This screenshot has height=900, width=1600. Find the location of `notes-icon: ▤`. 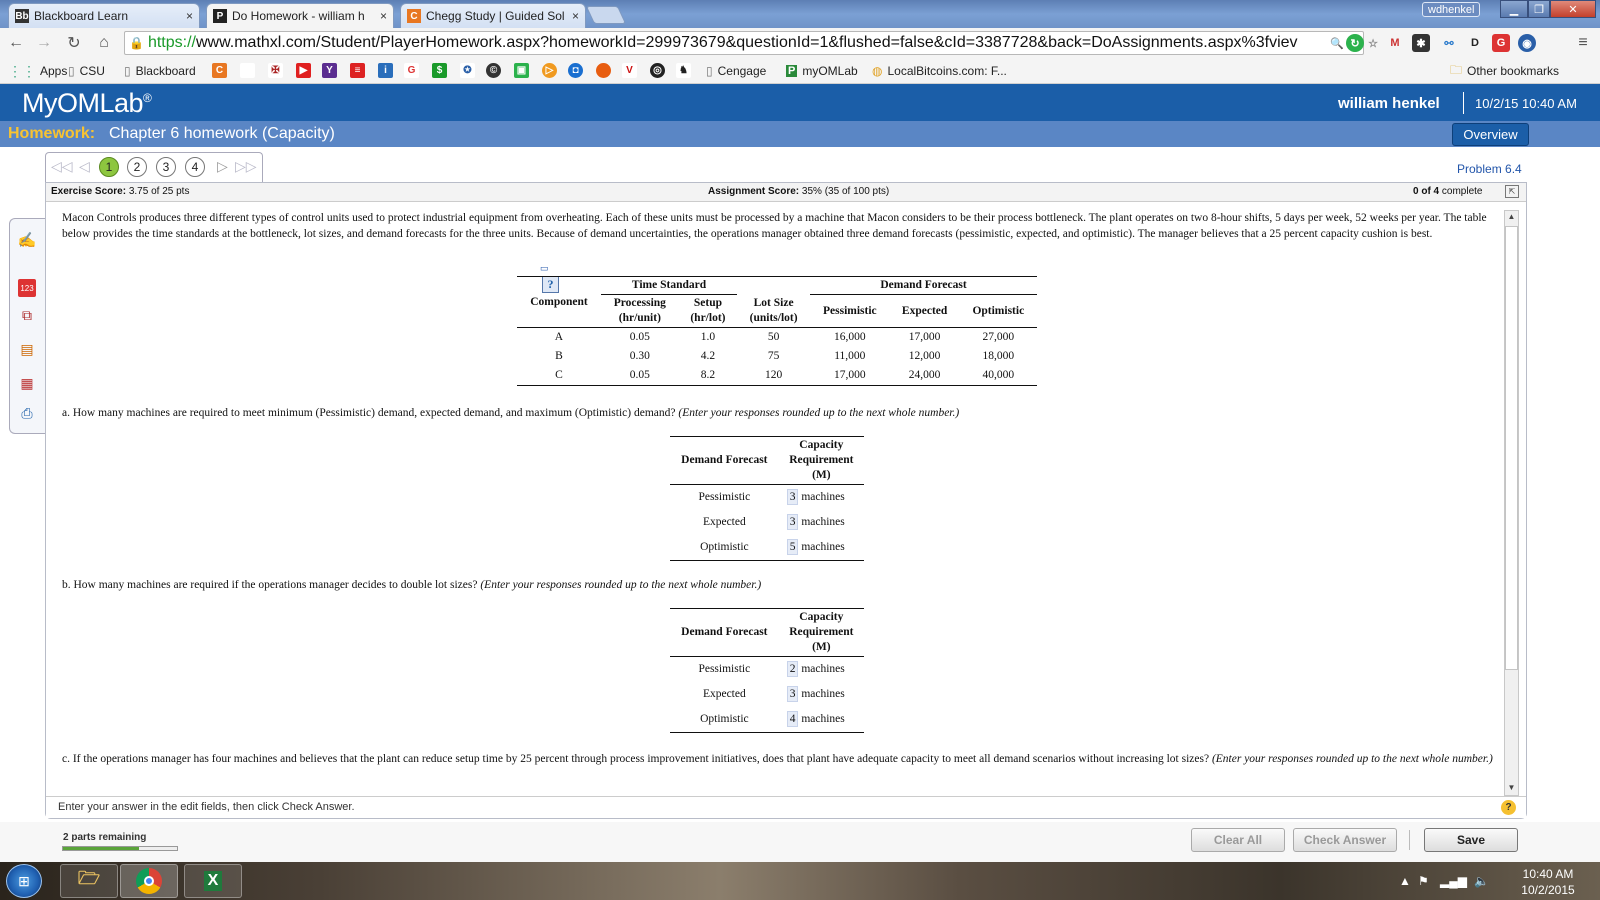

notes-icon: ▤ is located at coordinates (27, 349).